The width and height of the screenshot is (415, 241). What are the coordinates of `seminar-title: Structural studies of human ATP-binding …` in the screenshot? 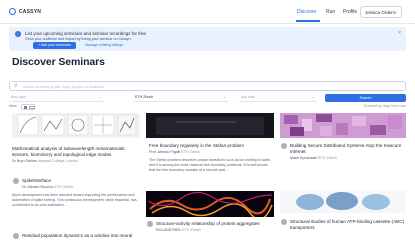 It's located at (348, 224).